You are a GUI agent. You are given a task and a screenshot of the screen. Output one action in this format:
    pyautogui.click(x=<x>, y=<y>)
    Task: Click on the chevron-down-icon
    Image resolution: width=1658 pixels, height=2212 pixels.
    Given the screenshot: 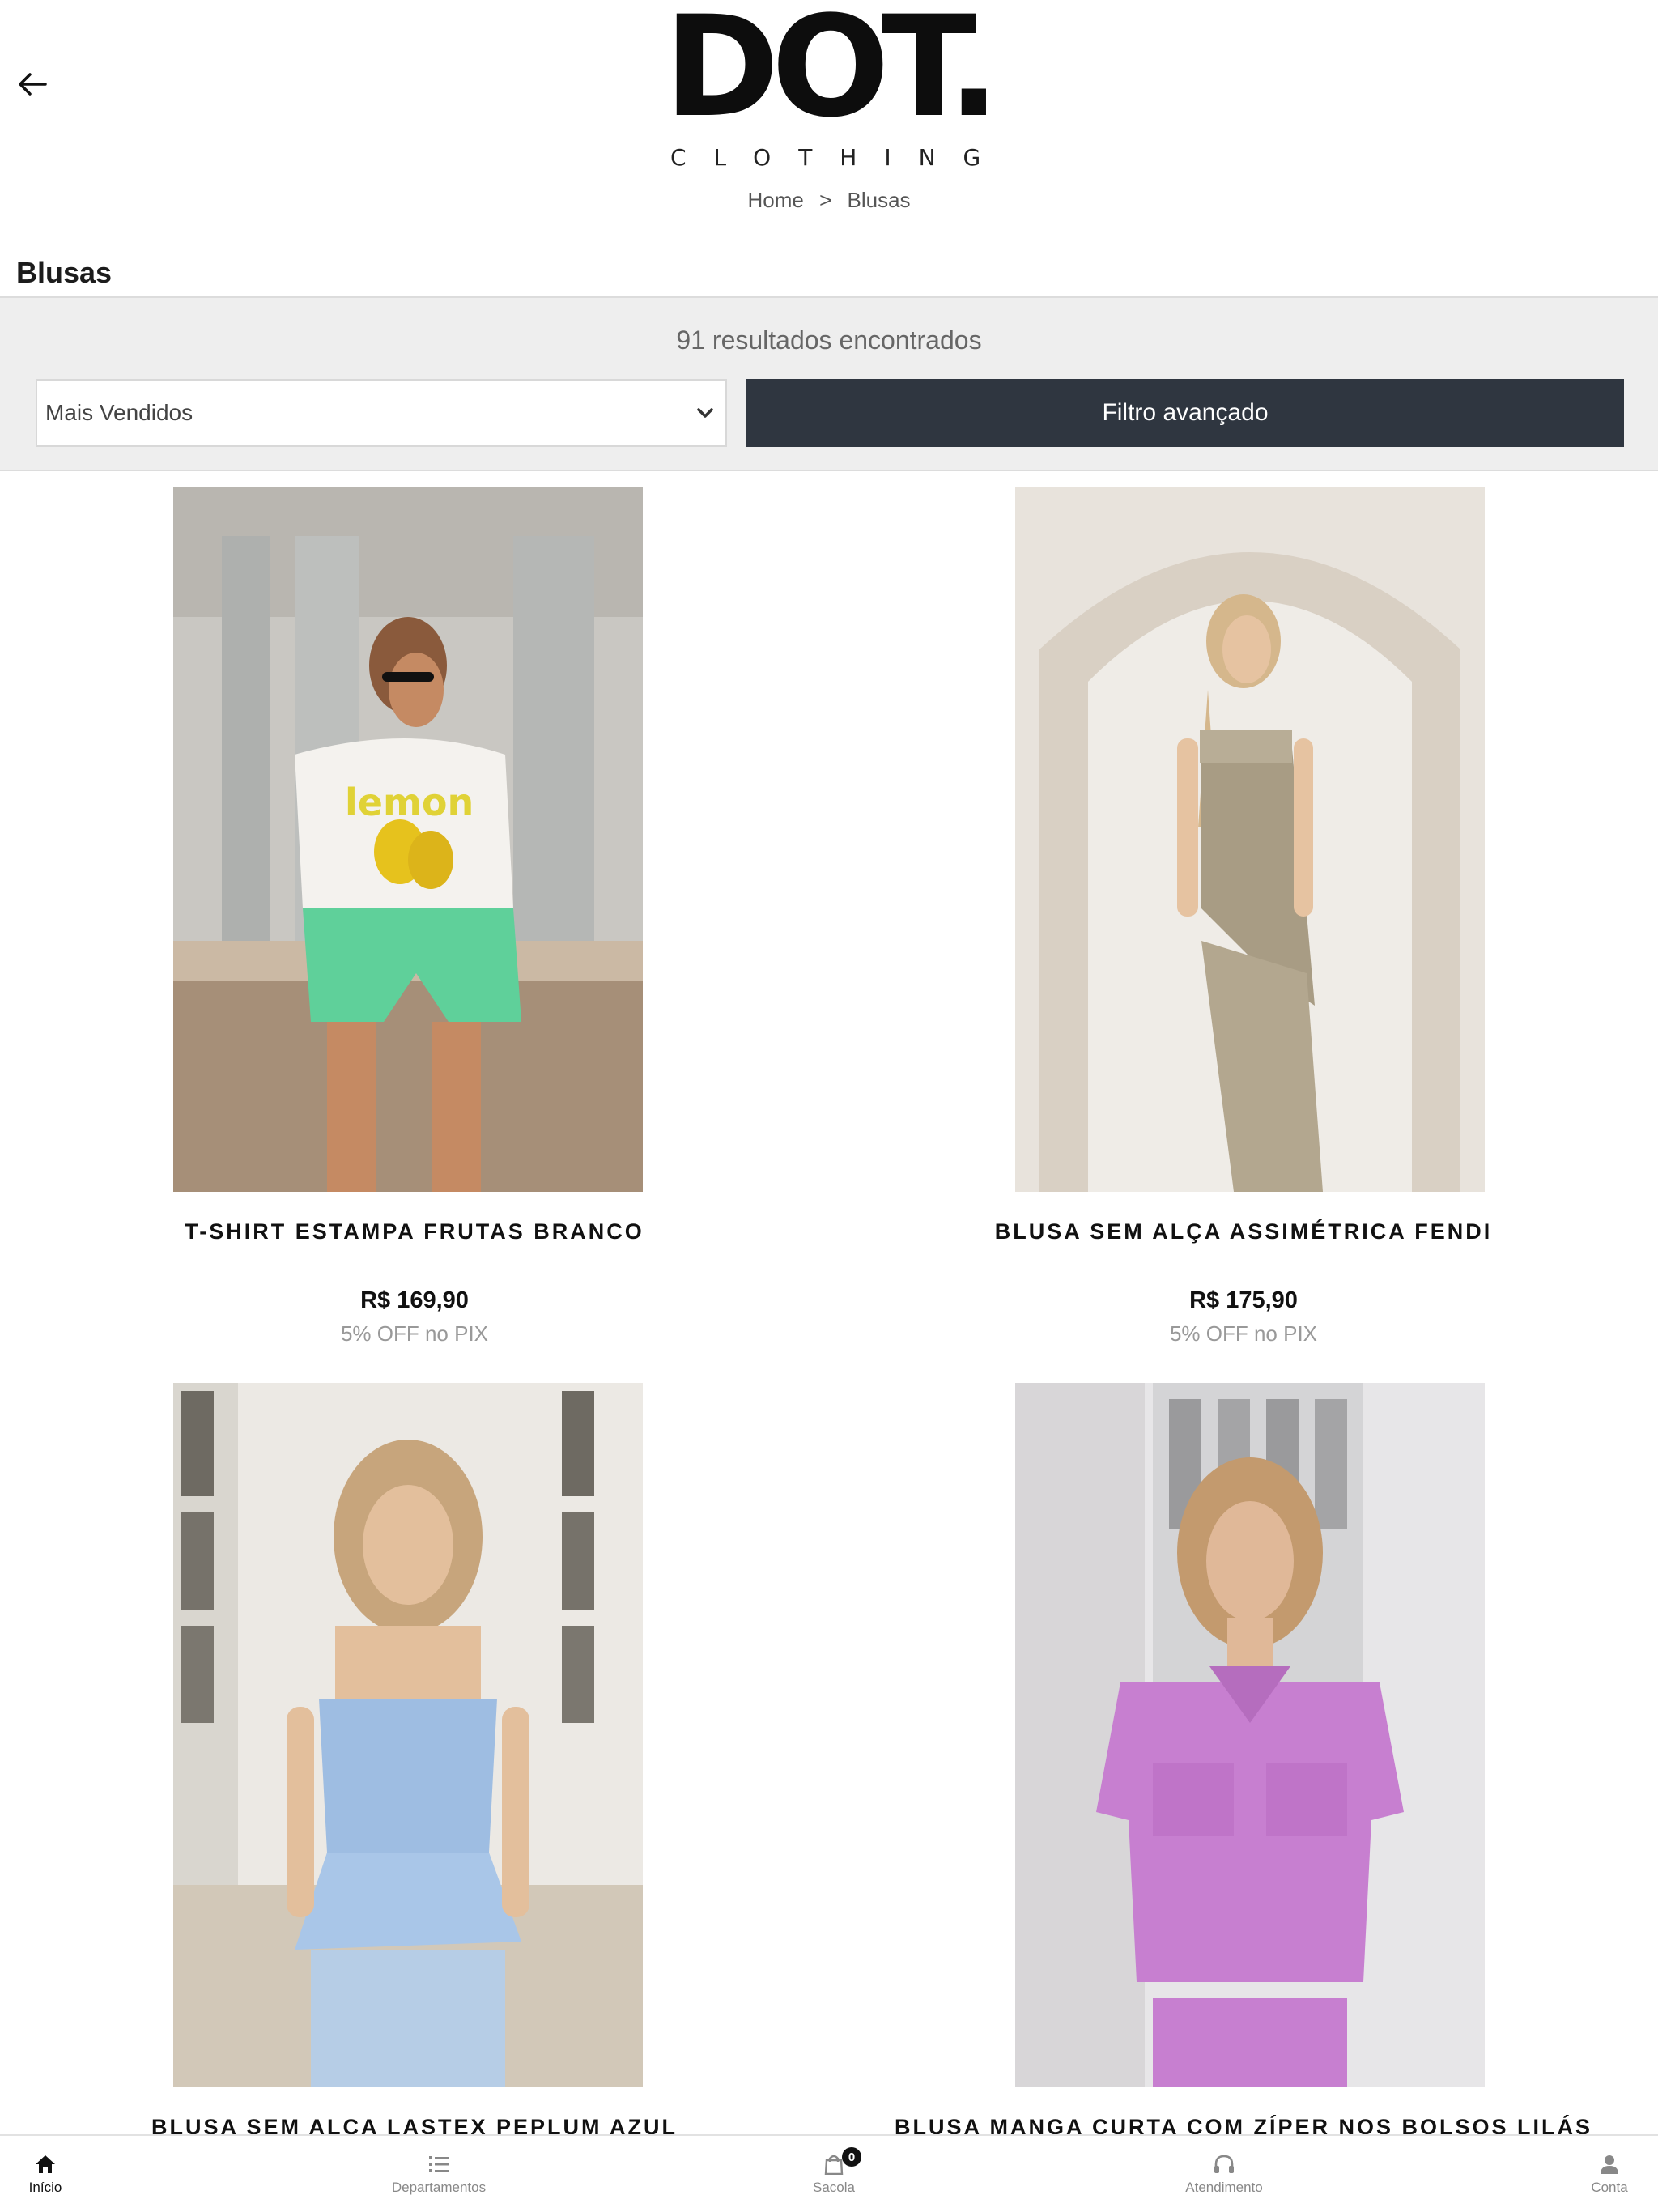 What is the action you would take?
    pyautogui.click(x=705, y=413)
    